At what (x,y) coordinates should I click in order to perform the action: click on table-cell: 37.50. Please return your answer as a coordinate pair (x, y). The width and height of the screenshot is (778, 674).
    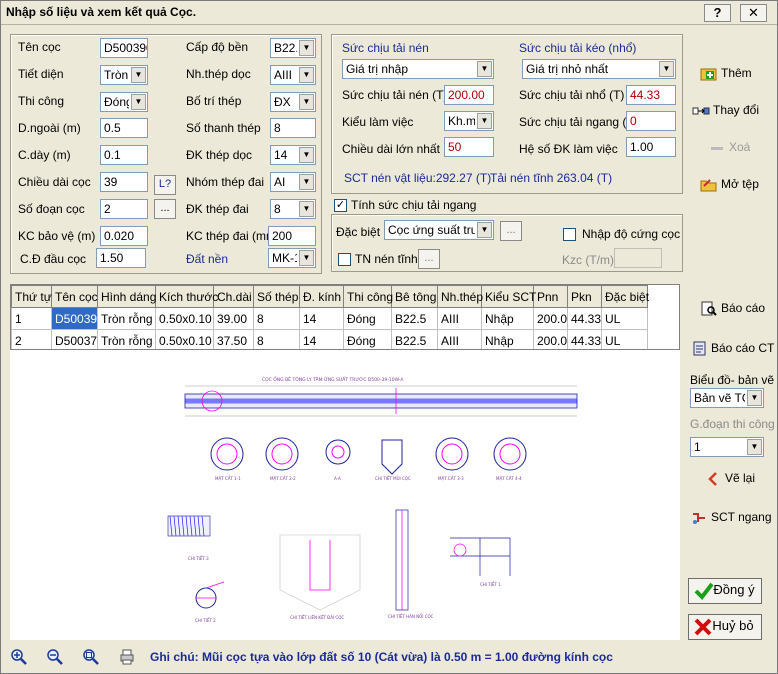
    Looking at the image, I should click on (233, 339).